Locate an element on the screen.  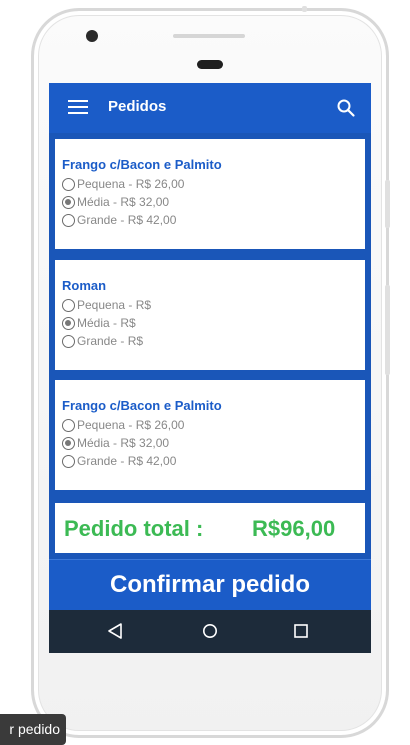
menu-icon is located at coordinates (78, 108).